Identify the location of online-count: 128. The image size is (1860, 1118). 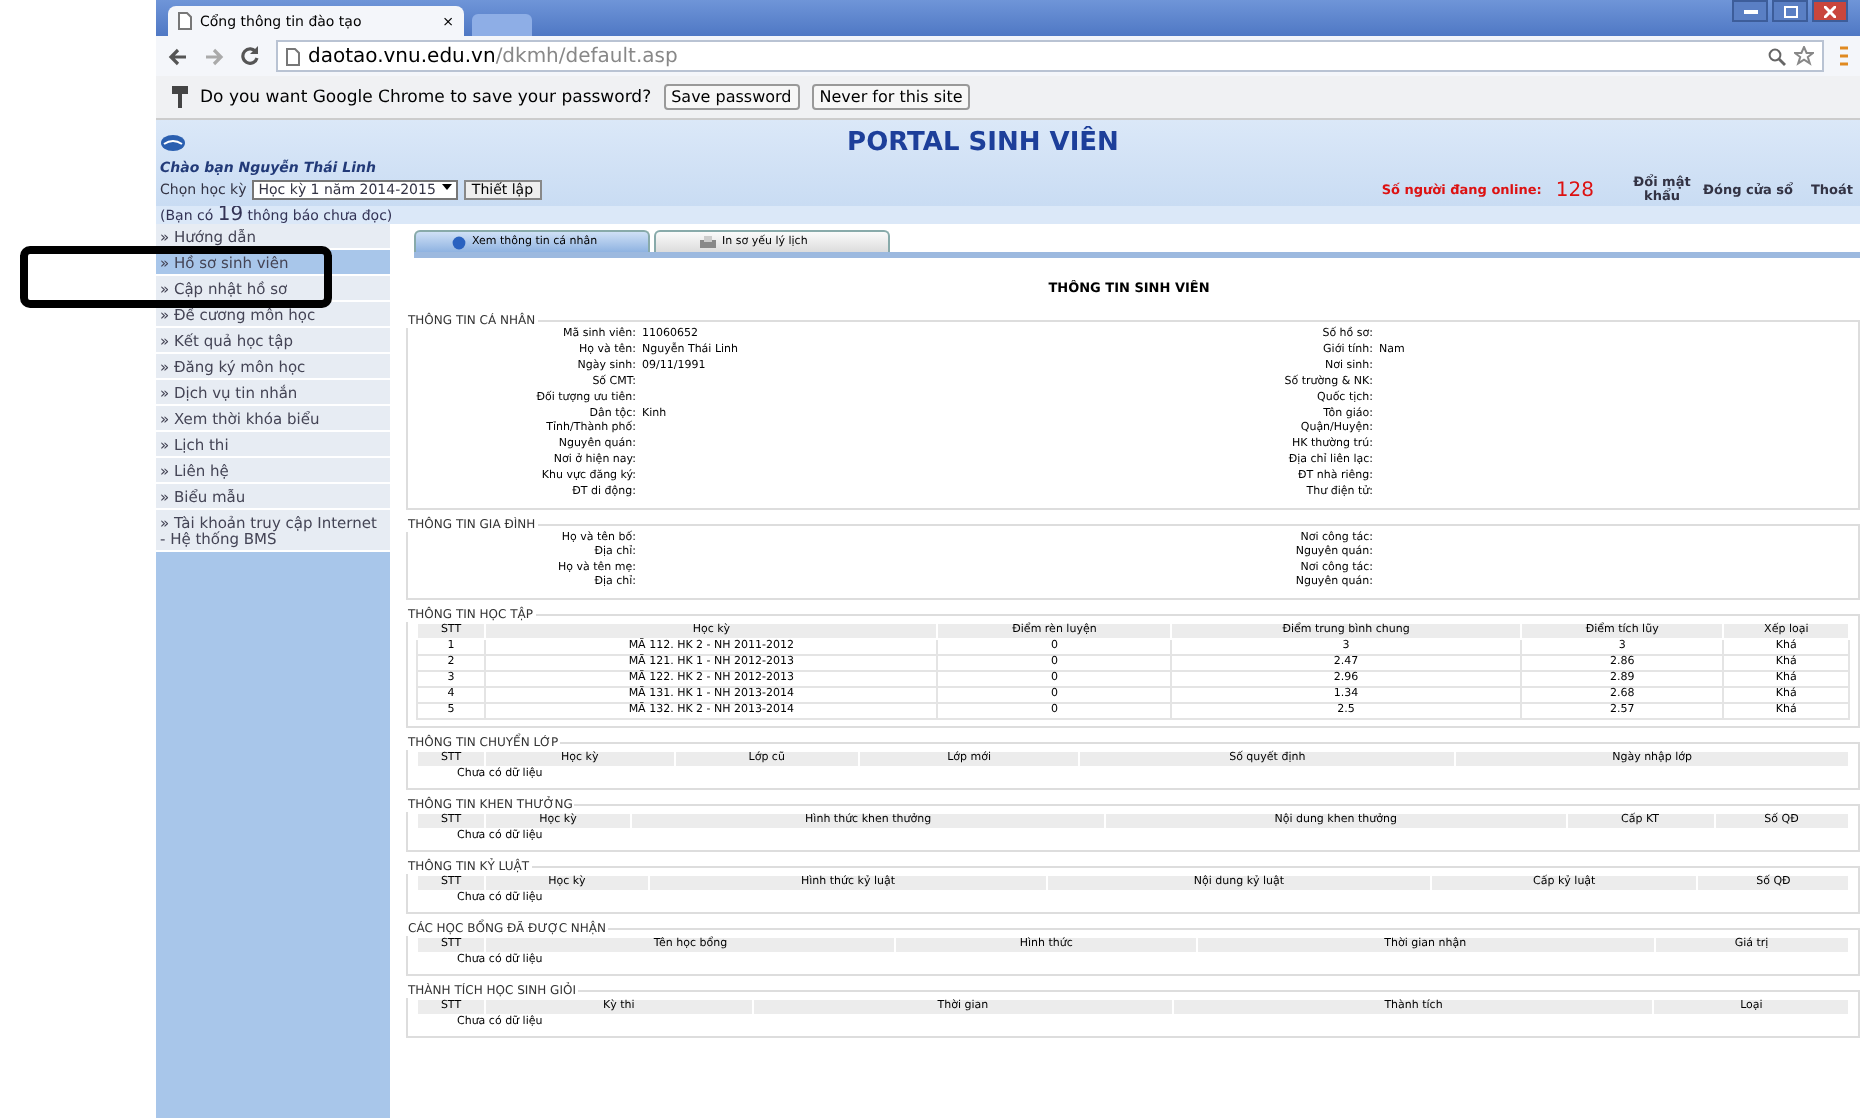
(1574, 190).